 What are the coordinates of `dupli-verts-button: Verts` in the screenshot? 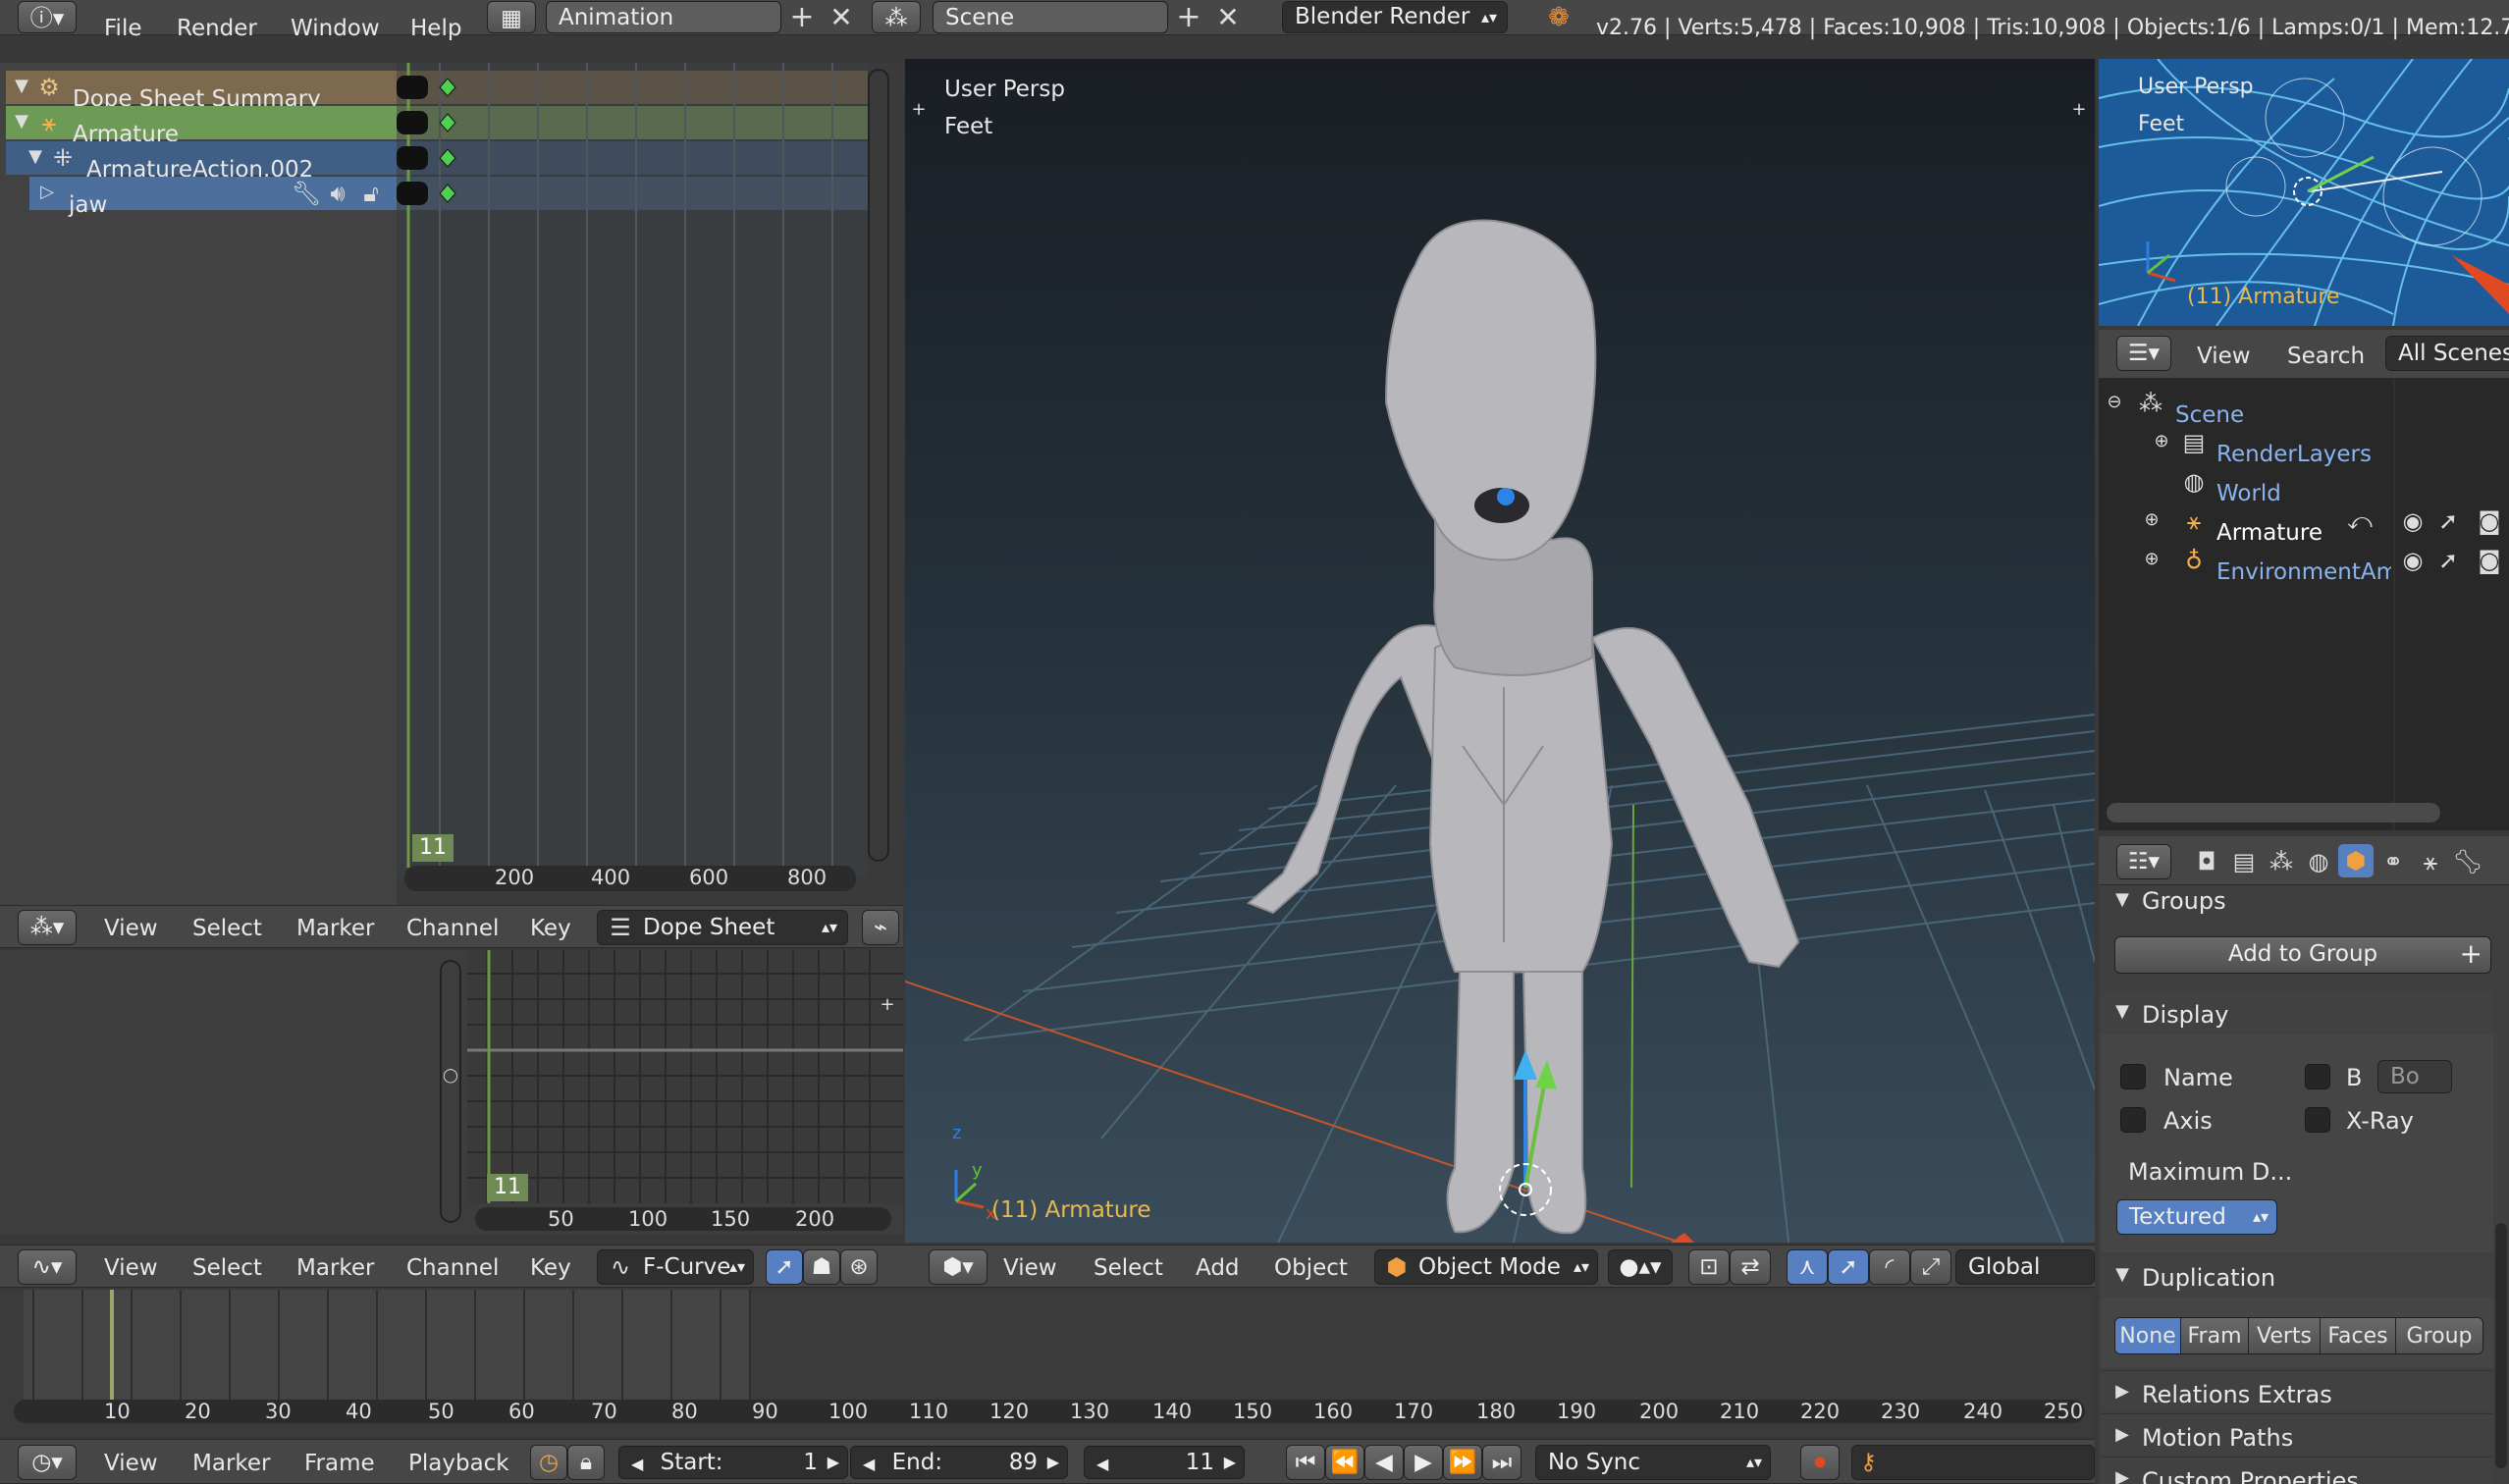 It's located at (2285, 1335).